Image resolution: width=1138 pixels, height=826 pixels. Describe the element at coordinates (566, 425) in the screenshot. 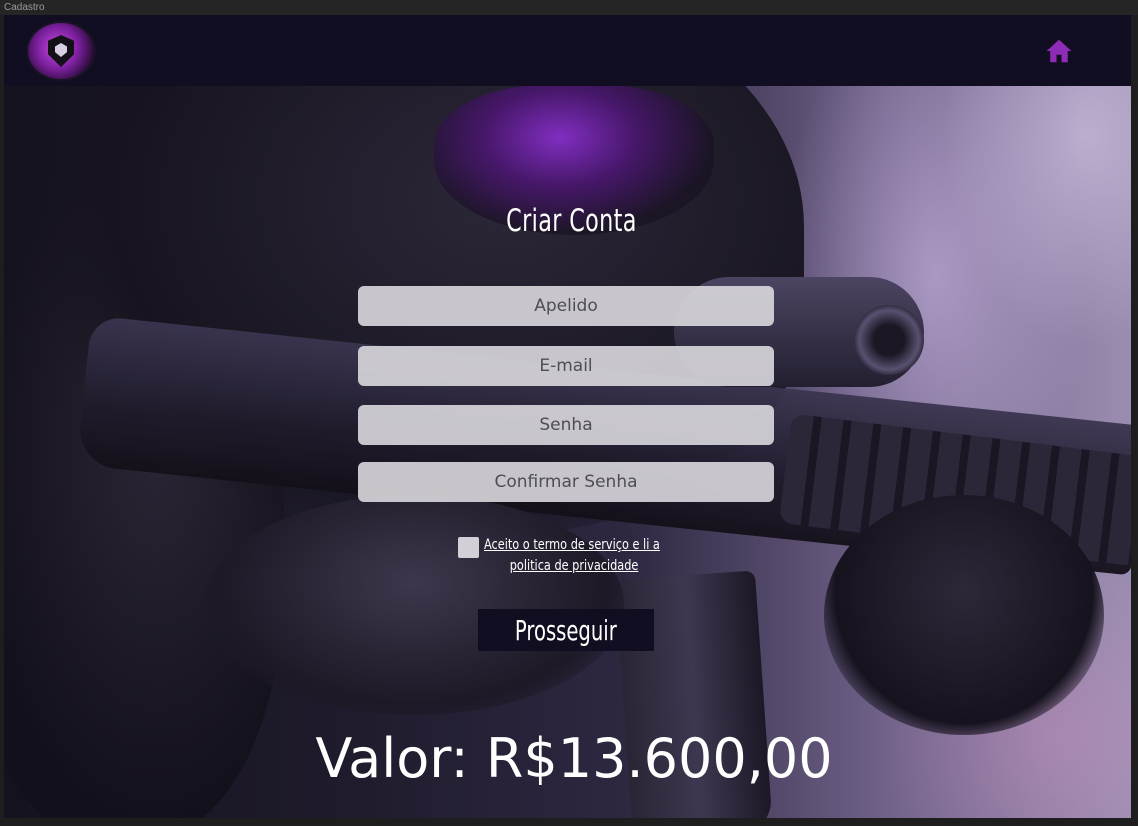

I see `password-input` at that location.